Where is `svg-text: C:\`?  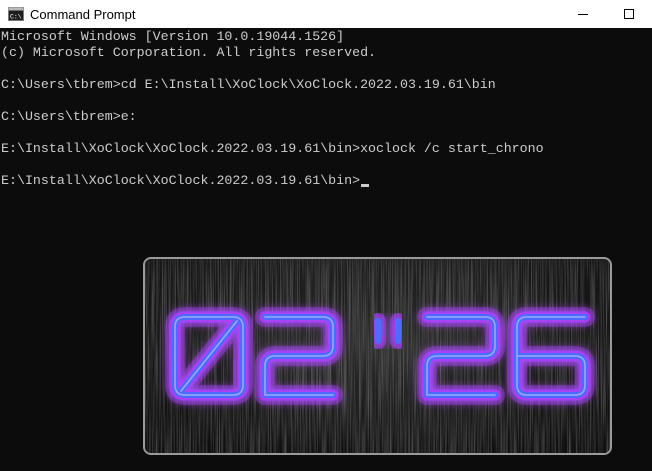 svg-text: C:\ is located at coordinates (16, 17).